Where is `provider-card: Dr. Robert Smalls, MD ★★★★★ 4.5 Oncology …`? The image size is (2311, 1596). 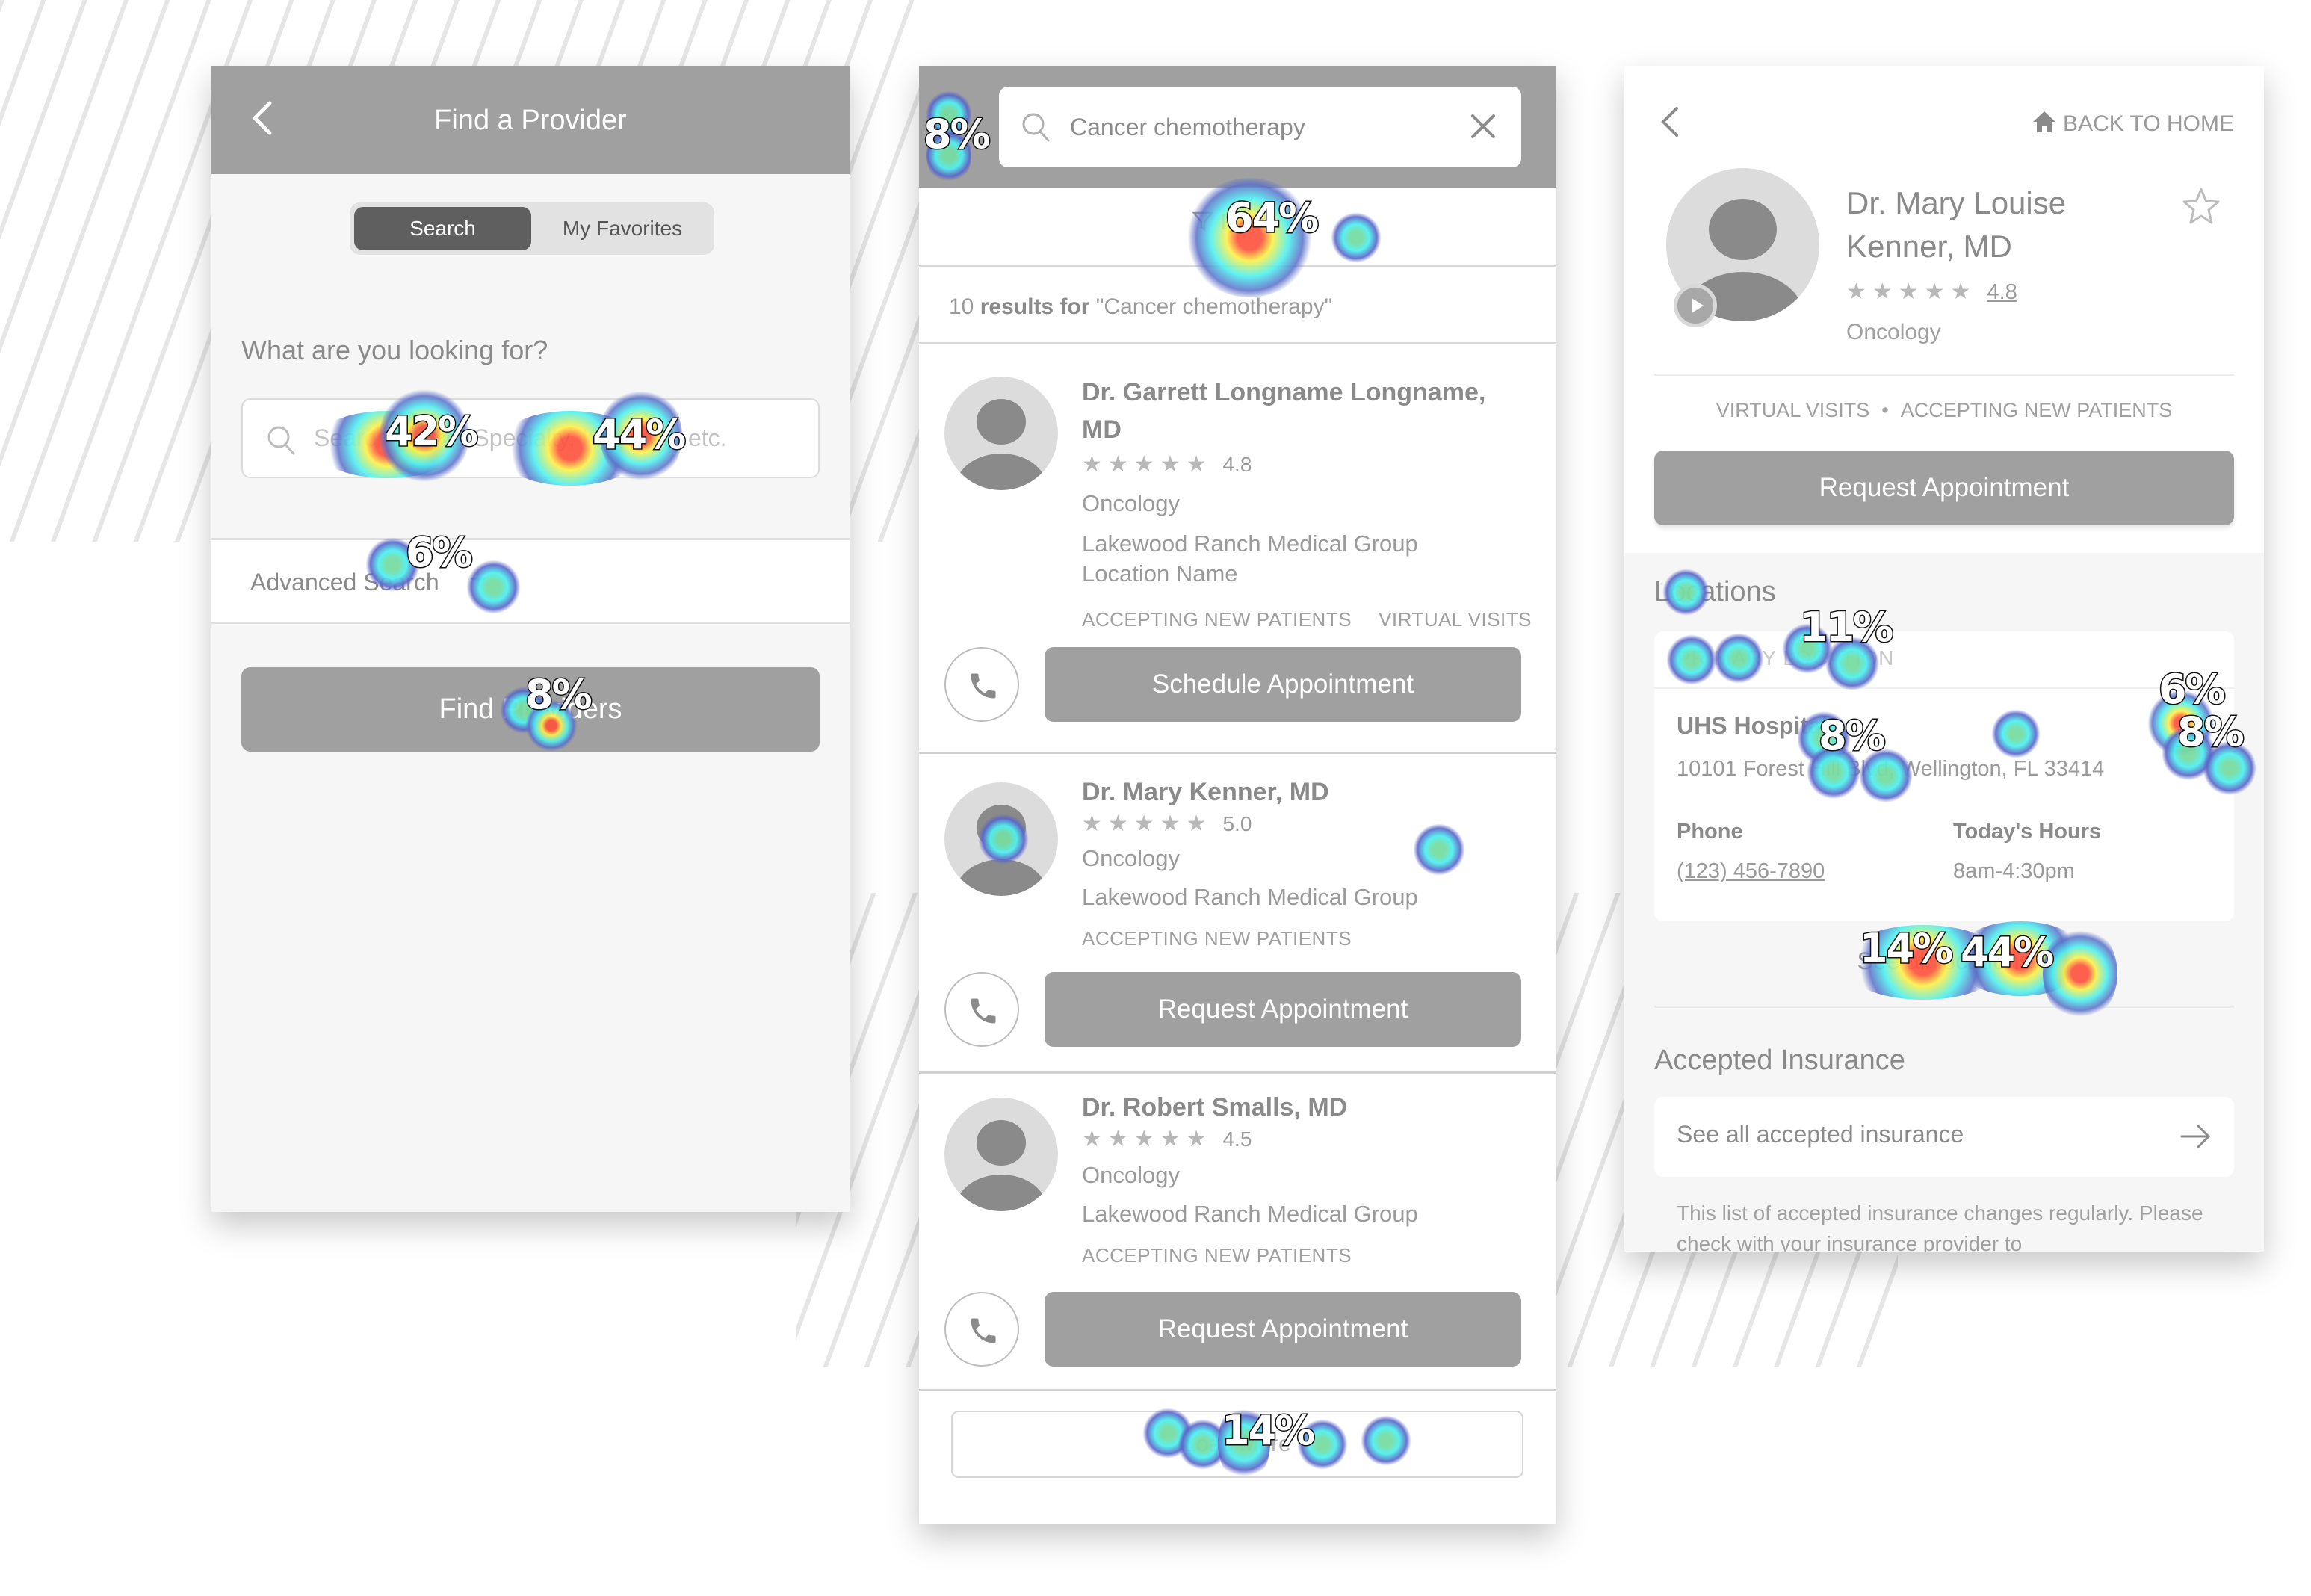
provider-card: Dr. Robert Smalls, MD ★★★★★ 4.5 Oncology … is located at coordinates (1237, 1233).